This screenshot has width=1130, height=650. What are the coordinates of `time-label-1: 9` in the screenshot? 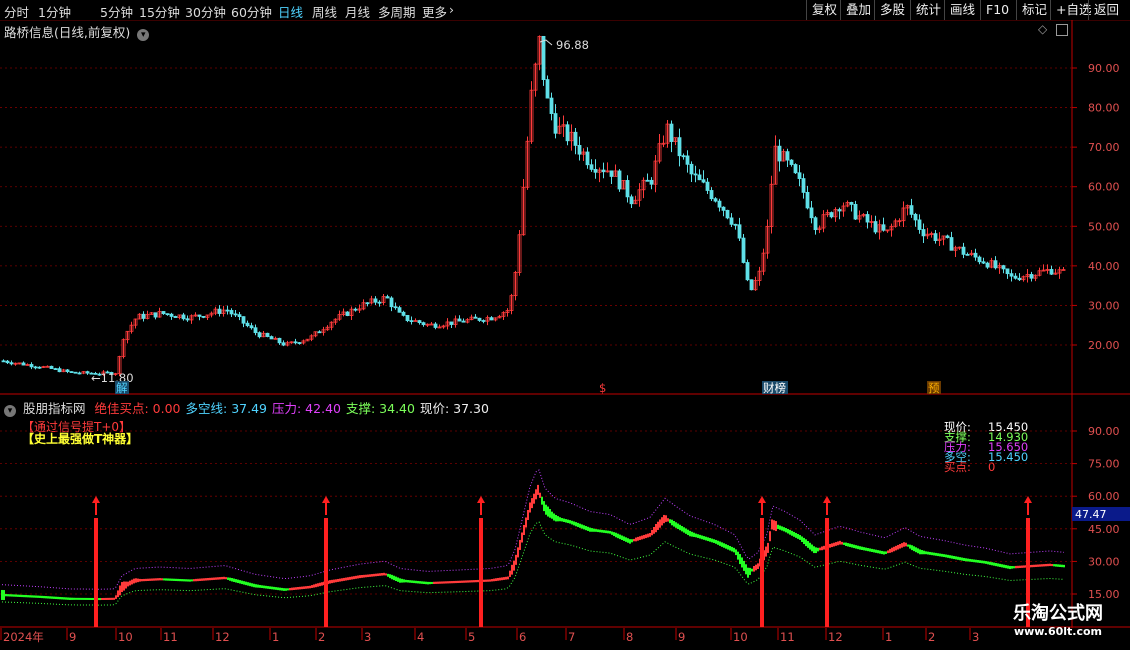 It's located at (72, 637).